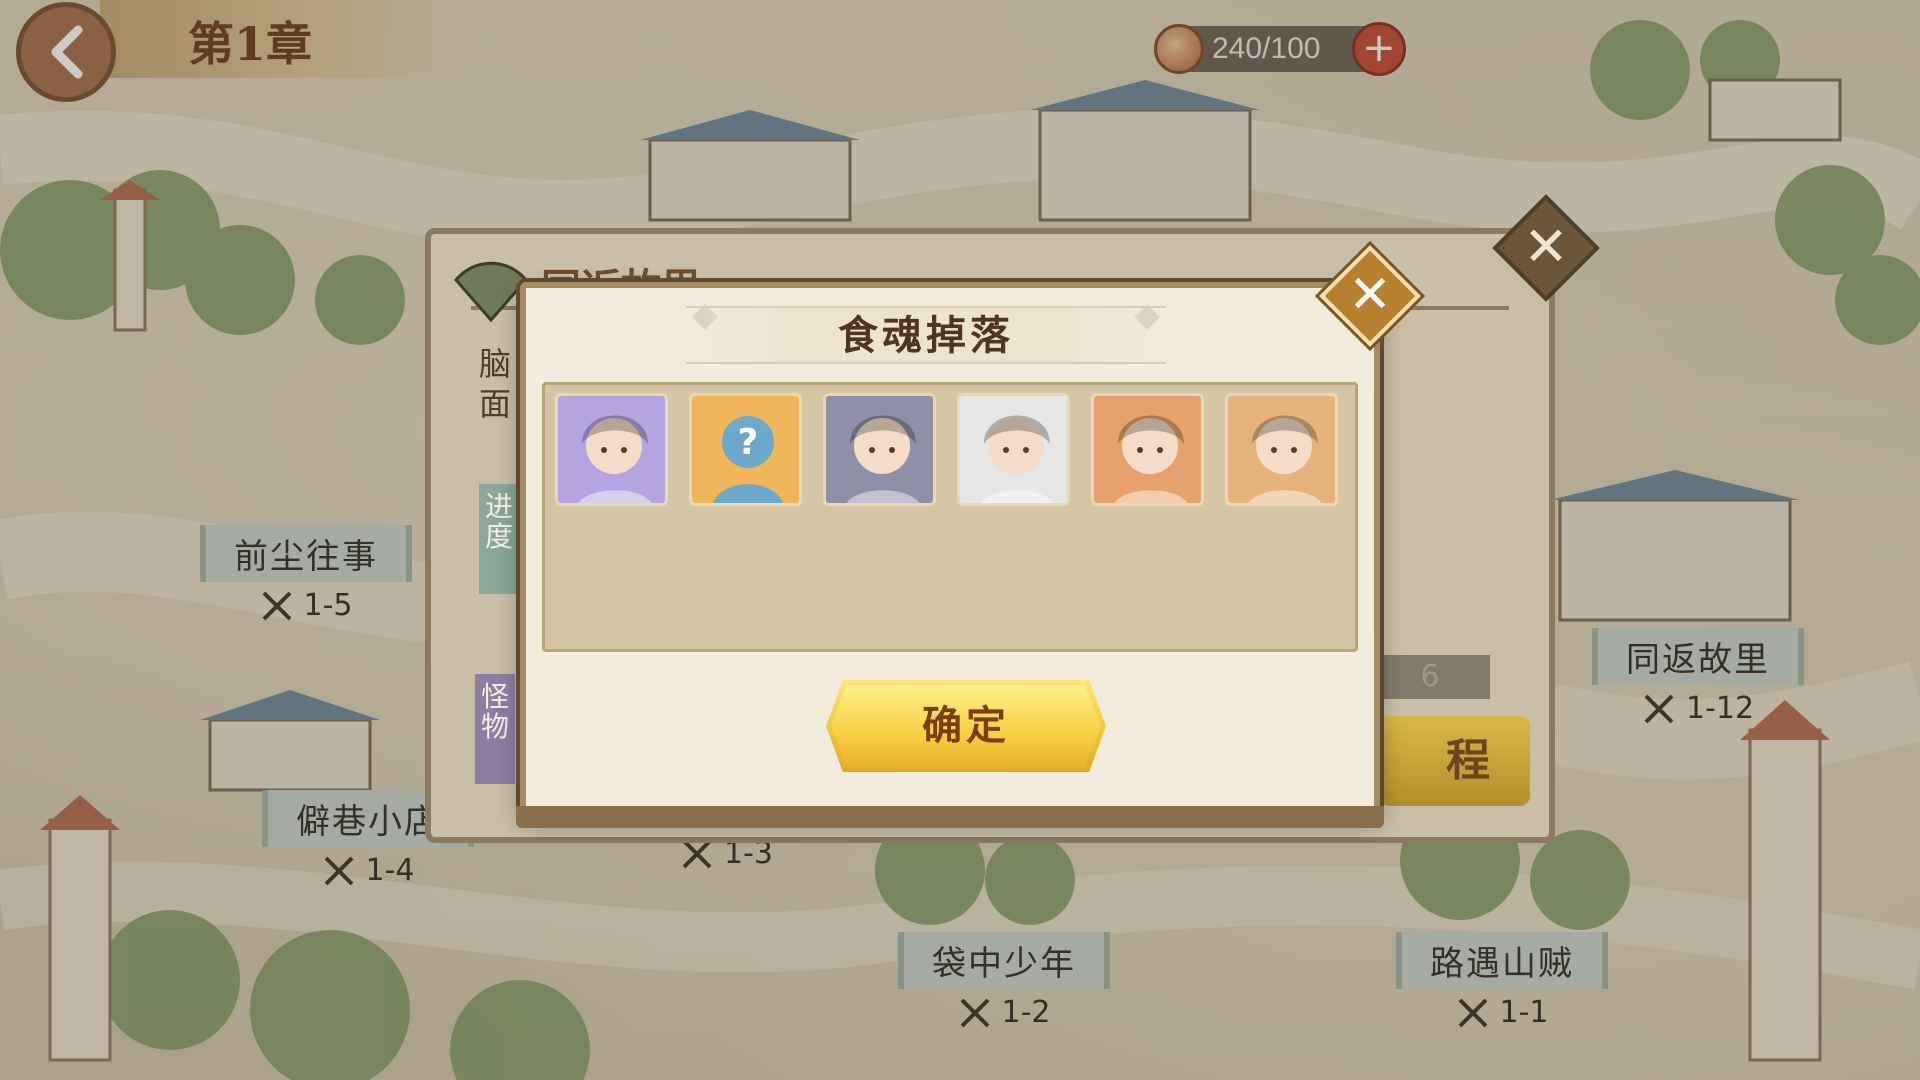 Image resolution: width=1920 pixels, height=1080 pixels. I want to click on reward-card-blonde-character, so click(611, 449).